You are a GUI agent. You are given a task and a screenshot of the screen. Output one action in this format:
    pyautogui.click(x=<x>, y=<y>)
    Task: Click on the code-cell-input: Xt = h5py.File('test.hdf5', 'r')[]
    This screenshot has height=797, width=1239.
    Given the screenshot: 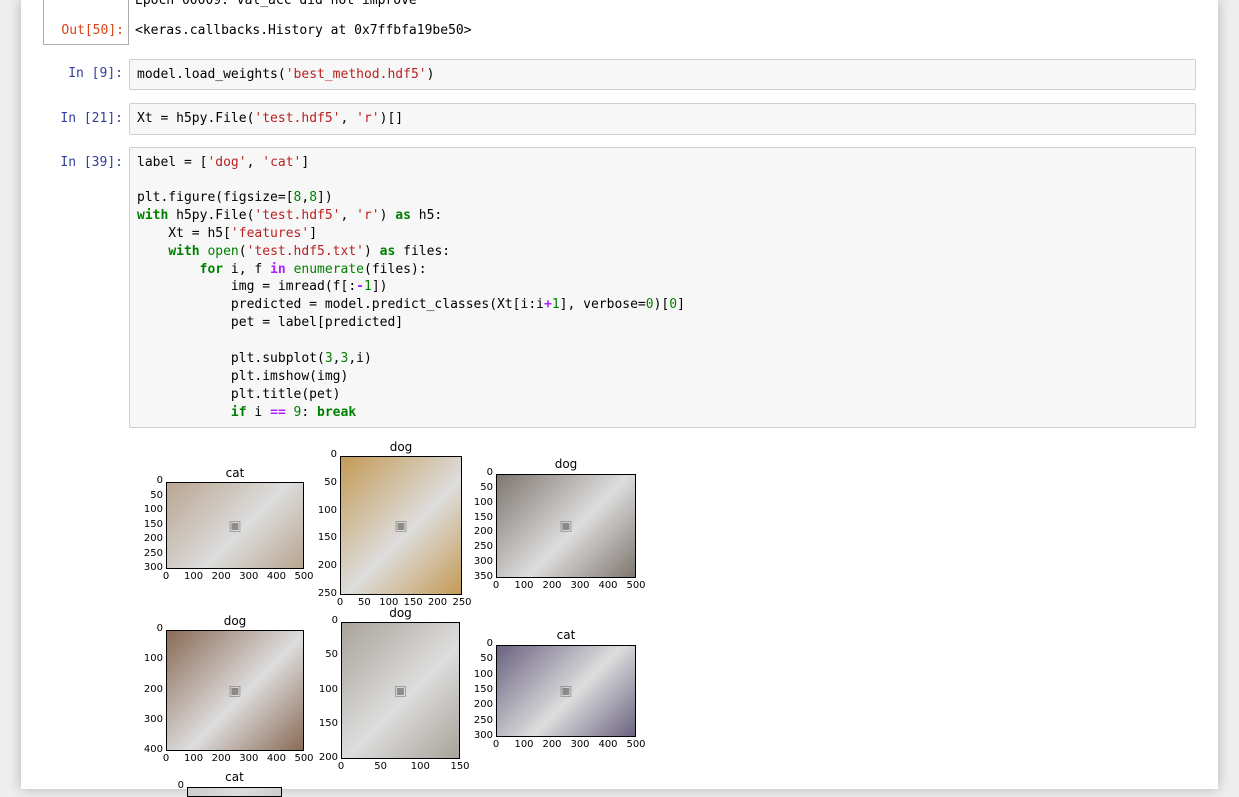 What is the action you would take?
    pyautogui.click(x=662, y=119)
    